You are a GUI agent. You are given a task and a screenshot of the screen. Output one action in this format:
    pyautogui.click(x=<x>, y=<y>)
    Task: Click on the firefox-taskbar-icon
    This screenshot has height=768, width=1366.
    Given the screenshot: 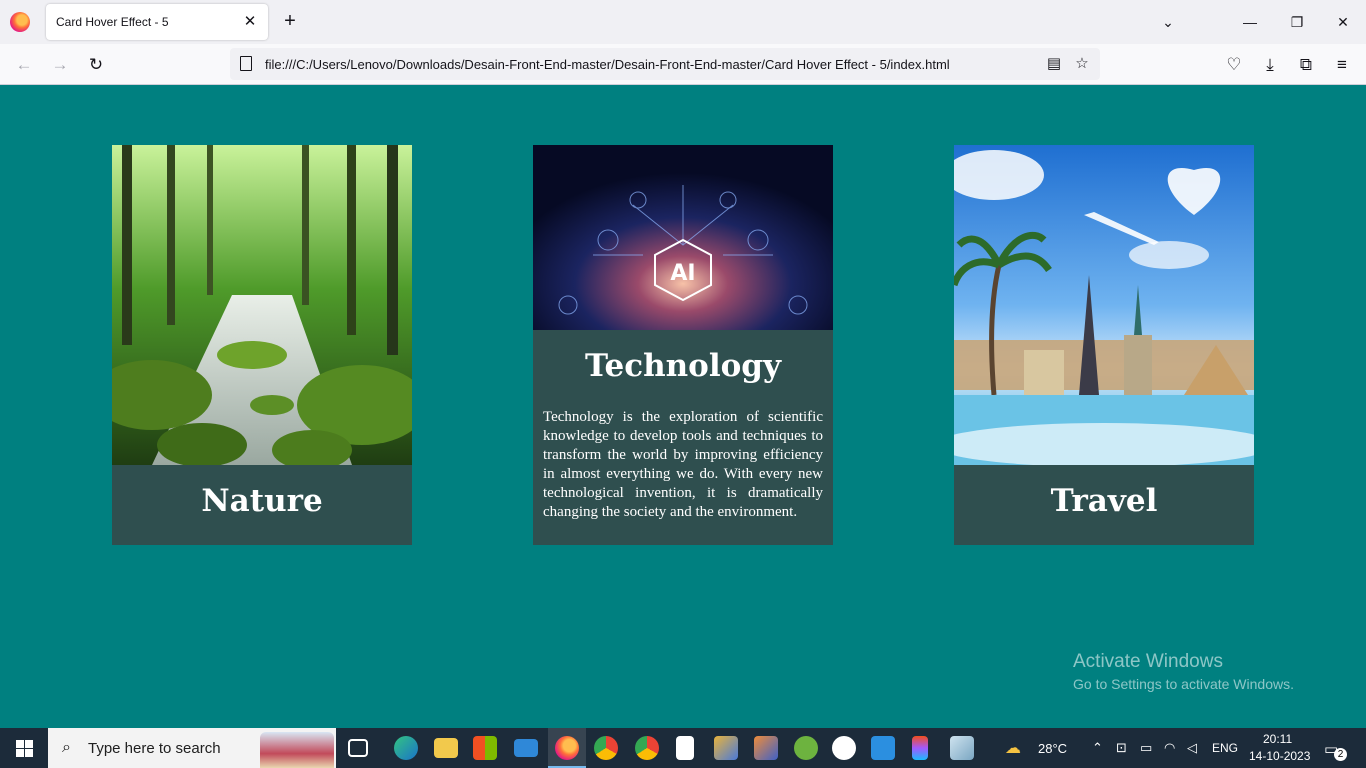 What is the action you would take?
    pyautogui.click(x=567, y=748)
    